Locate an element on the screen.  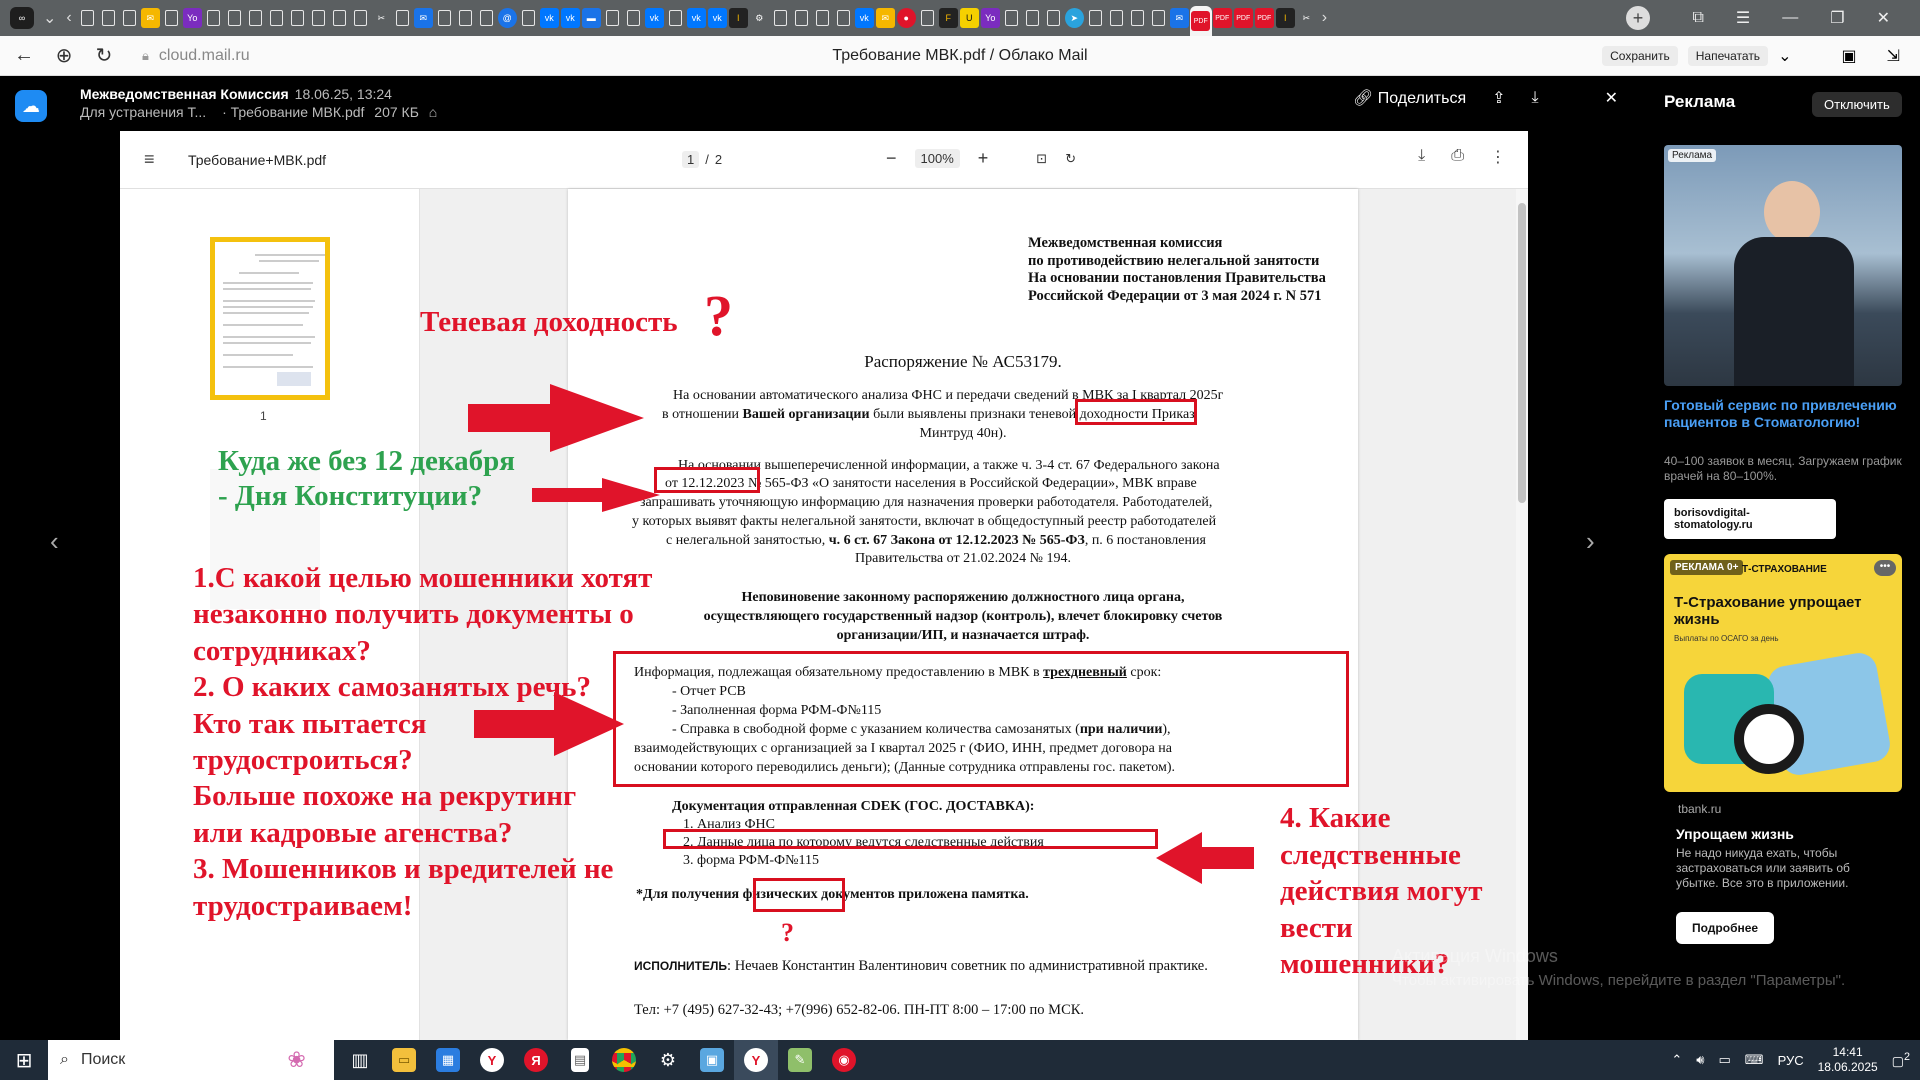
taskbar-search: ⌕ Поиск ❀ is located at coordinates (191, 1060).